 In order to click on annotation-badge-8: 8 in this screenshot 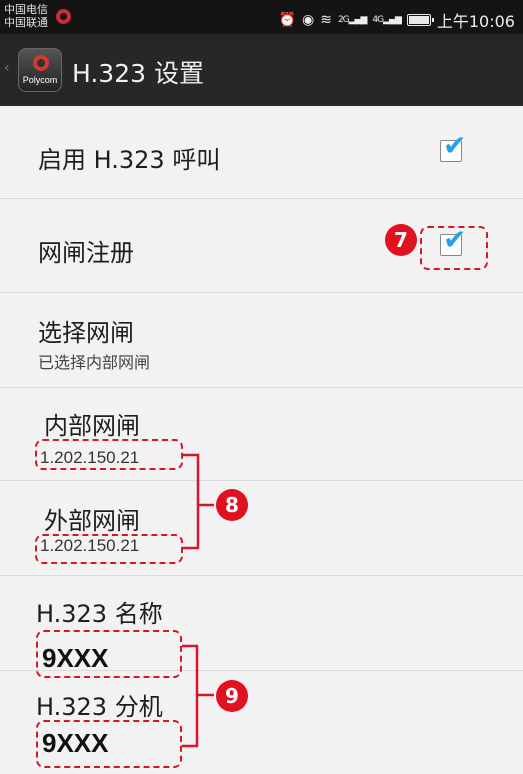, I will do `click(232, 505)`.